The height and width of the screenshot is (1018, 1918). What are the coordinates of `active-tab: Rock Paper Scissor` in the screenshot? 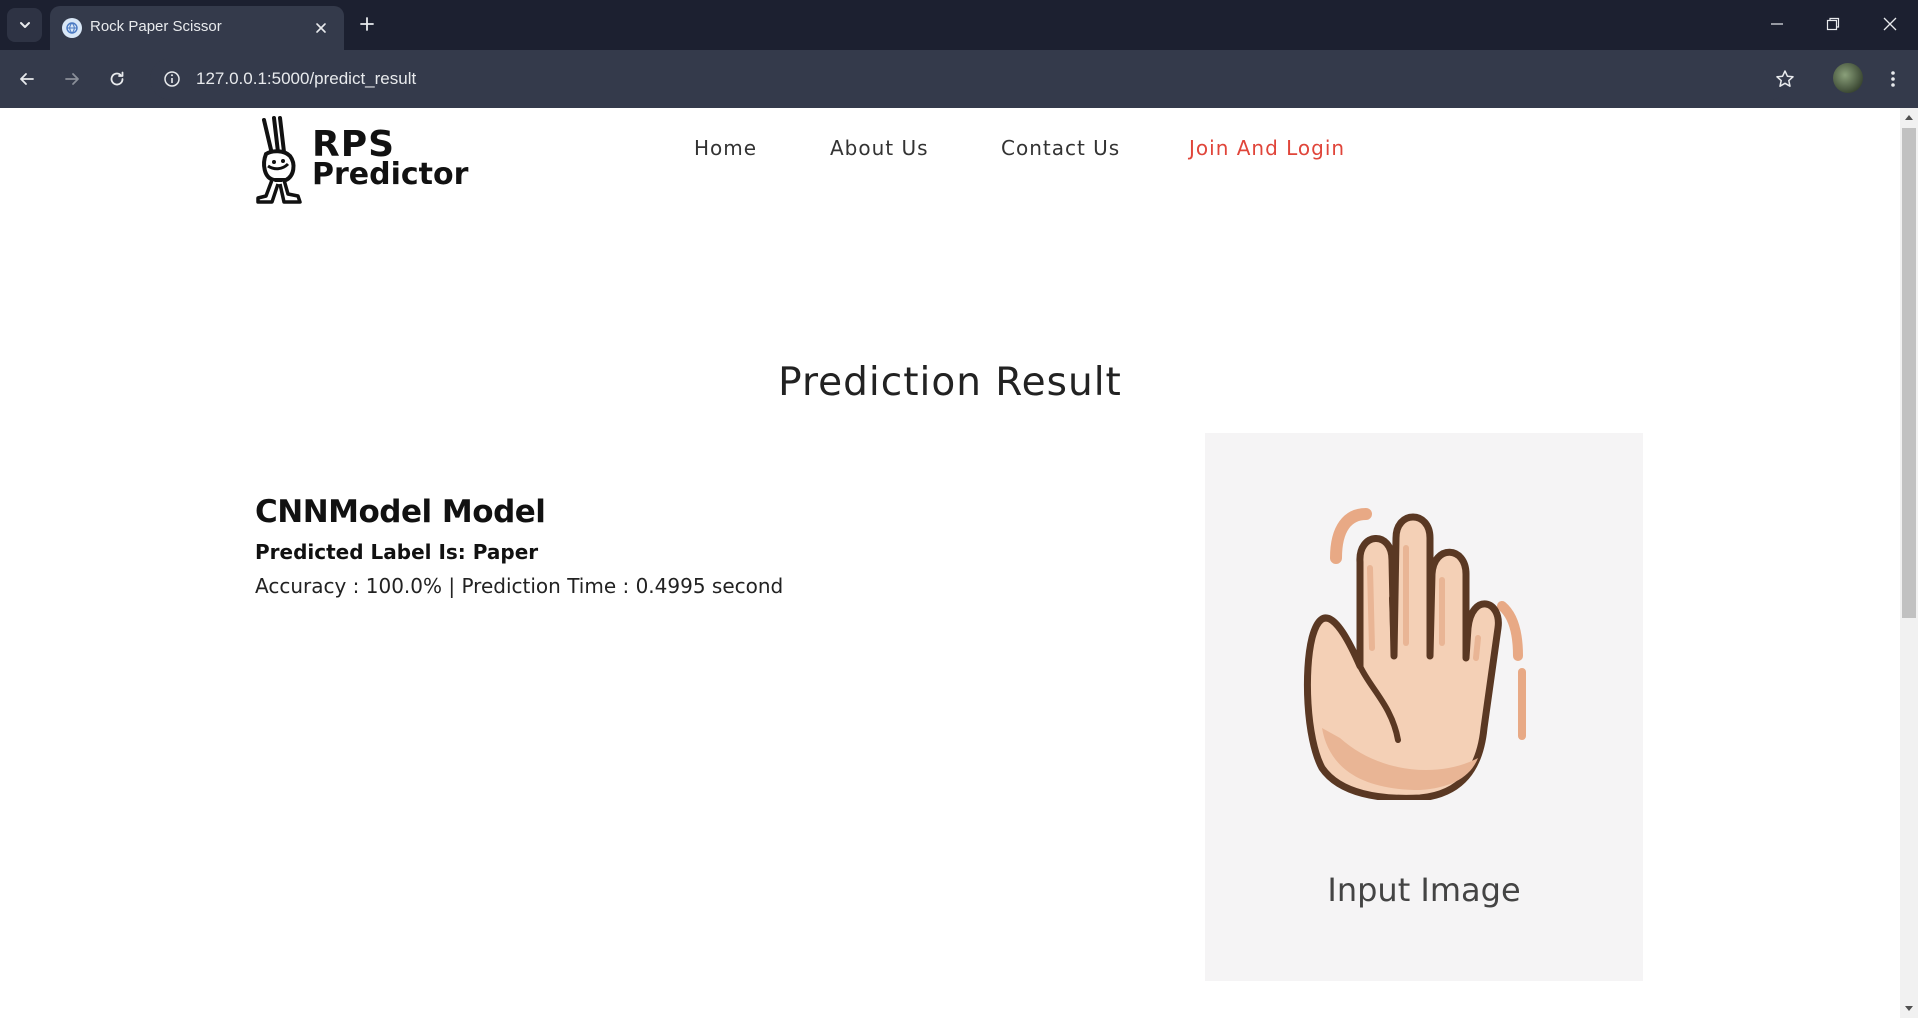 It's located at (197, 28).